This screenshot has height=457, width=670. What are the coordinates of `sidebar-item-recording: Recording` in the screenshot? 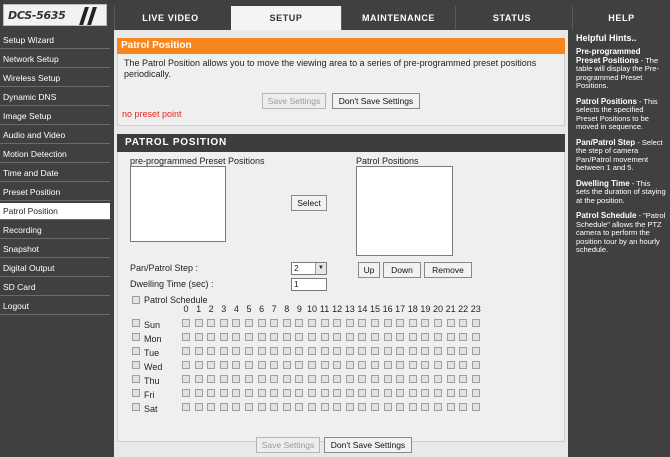 It's located at (55, 230).